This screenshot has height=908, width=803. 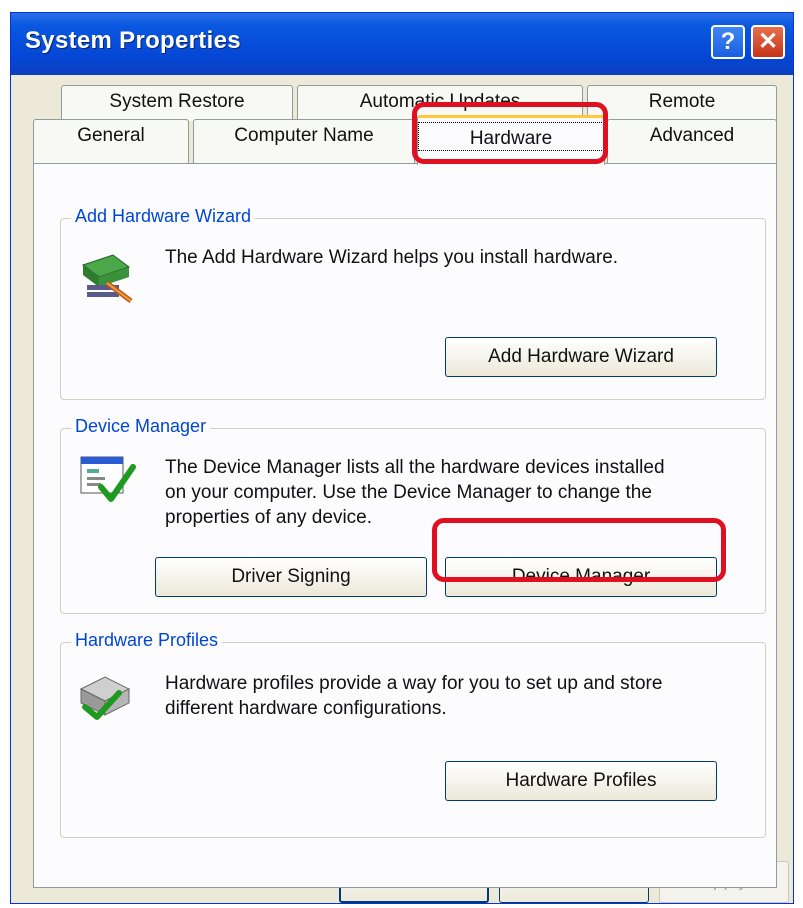 I want to click on title-bar: System Properties ? ✕, so click(x=402, y=44).